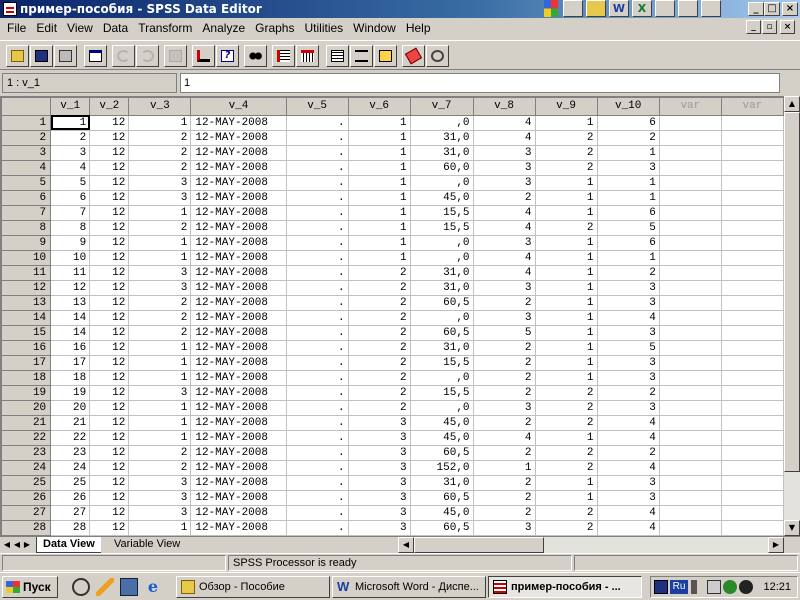 The image size is (800, 600). I want to click on grid-cell-v_1: 11, so click(70, 273).